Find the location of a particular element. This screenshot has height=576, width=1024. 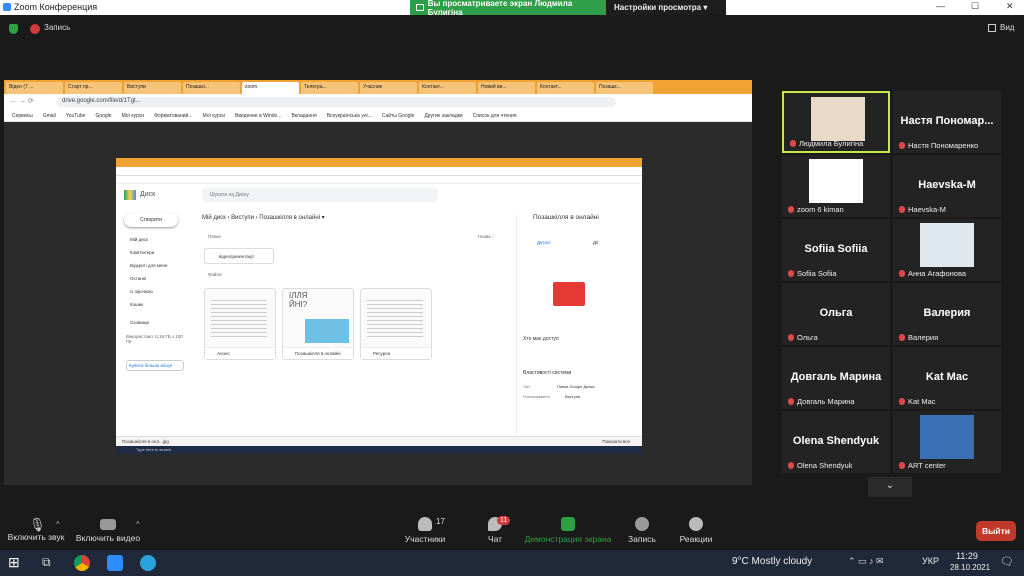

participant-tile: Sofiia Sofiia Sofiia Sofiia is located at coordinates (836, 250).